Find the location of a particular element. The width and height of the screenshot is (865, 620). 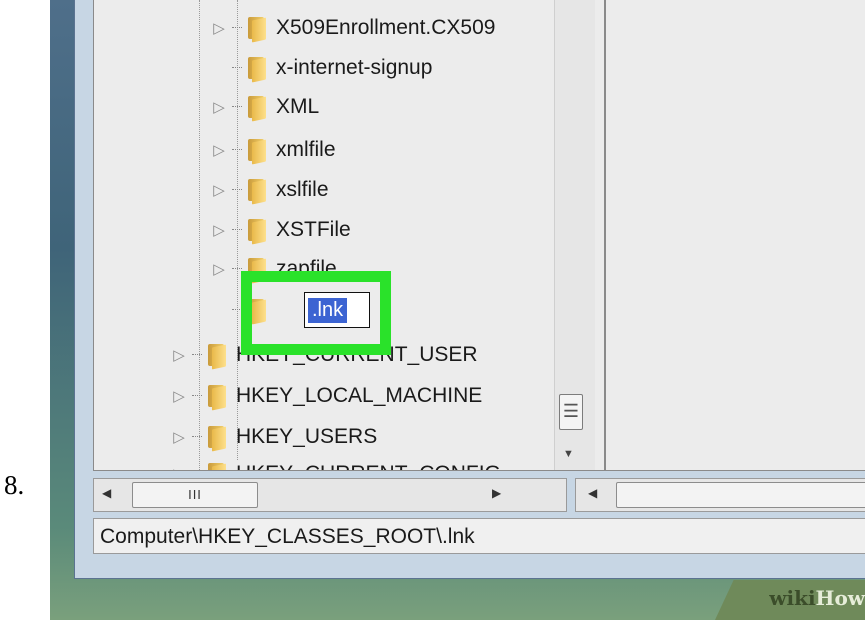

scroll-thumb is located at coordinates (740, 495).